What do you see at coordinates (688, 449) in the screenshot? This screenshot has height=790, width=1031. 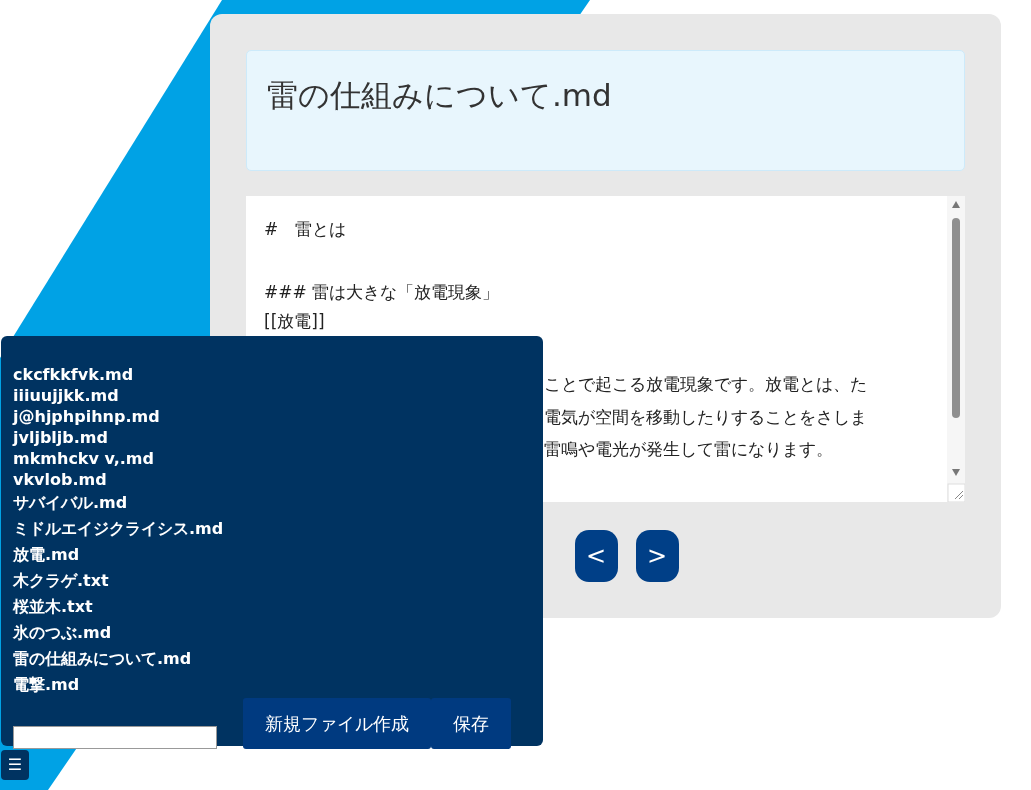 I see `text-line: 雷鳴や電光が発生して雷になります。` at bounding box center [688, 449].